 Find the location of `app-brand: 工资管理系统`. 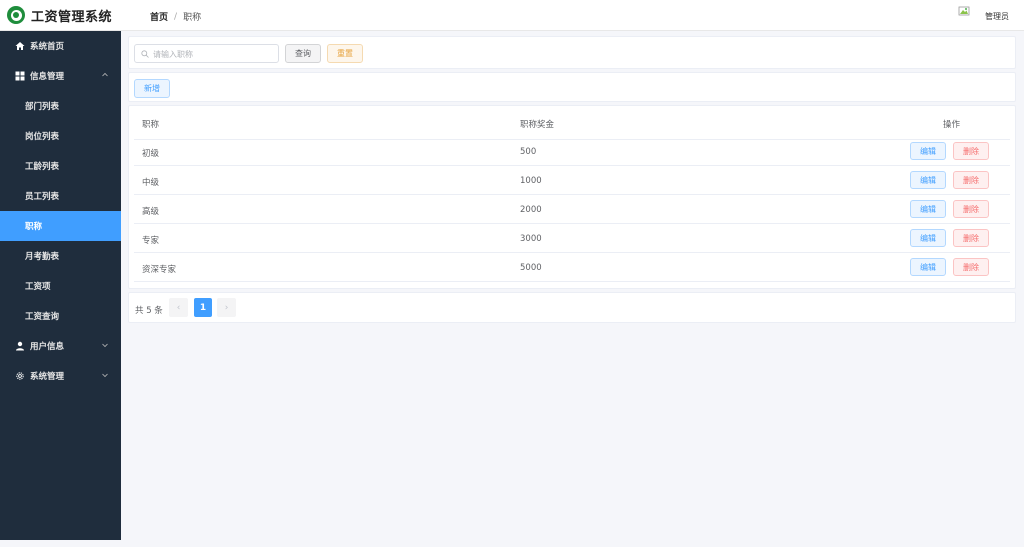

app-brand: 工资管理系统 is located at coordinates (59, 15).